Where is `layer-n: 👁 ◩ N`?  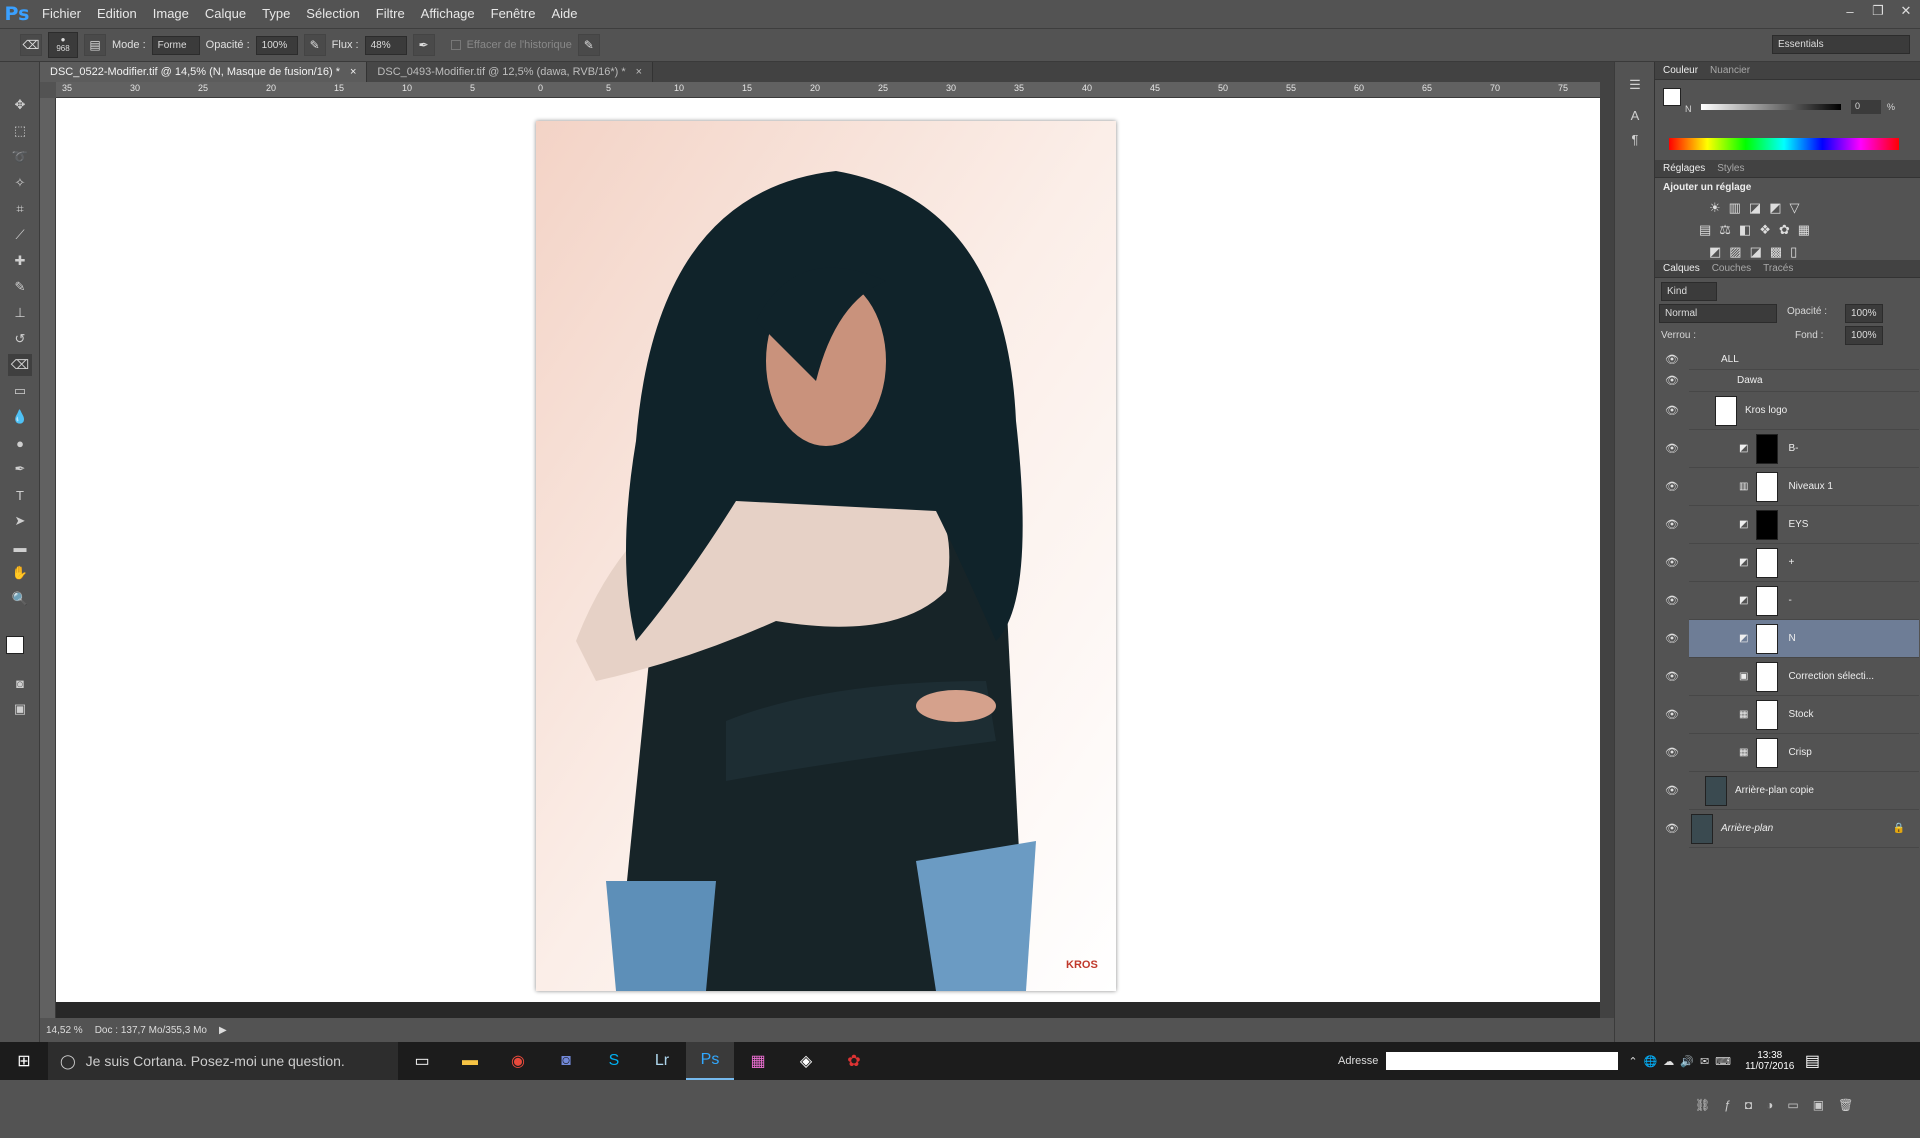 layer-n: 👁 ◩ N is located at coordinates (1792, 639).